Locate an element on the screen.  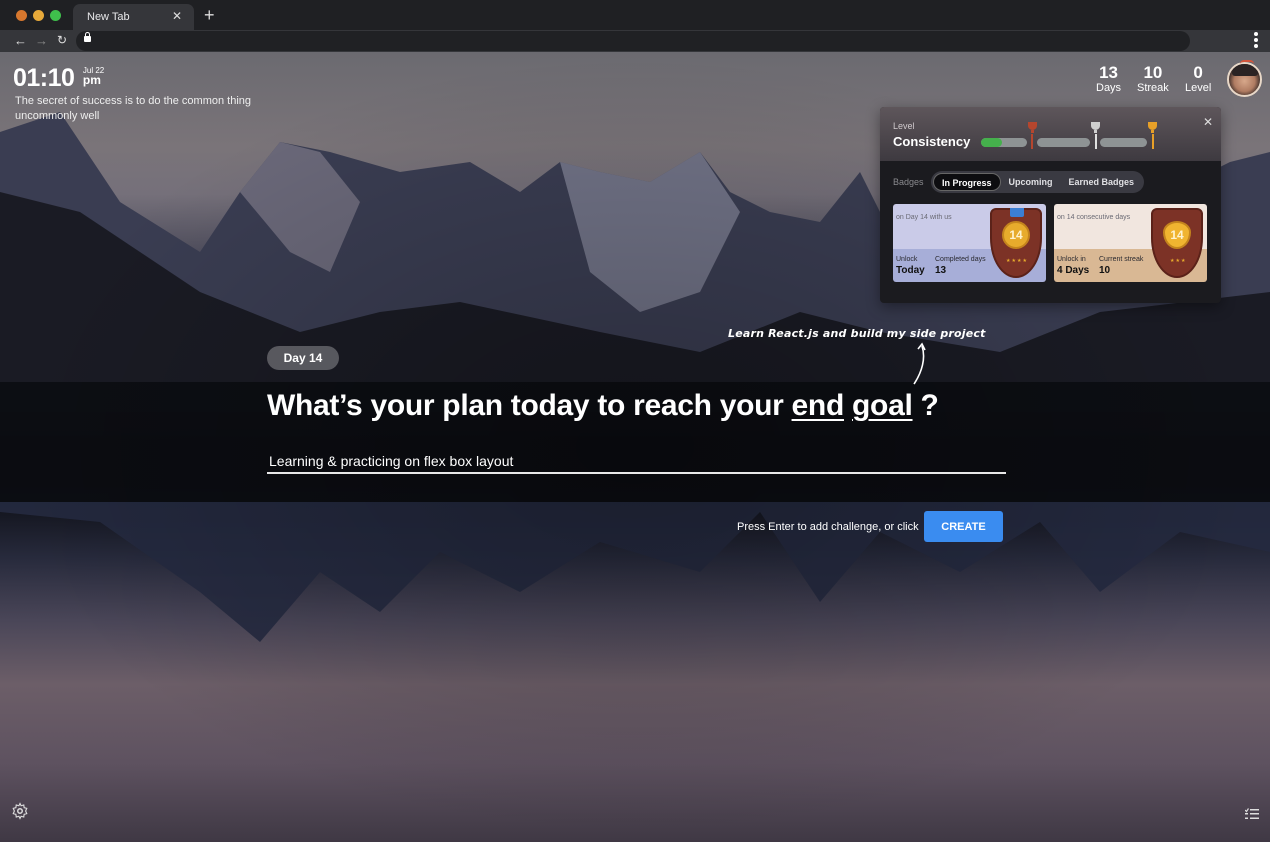
browser-chrome: New Tab ✕ + ← → ↻ is located at coordinates (635, 26).